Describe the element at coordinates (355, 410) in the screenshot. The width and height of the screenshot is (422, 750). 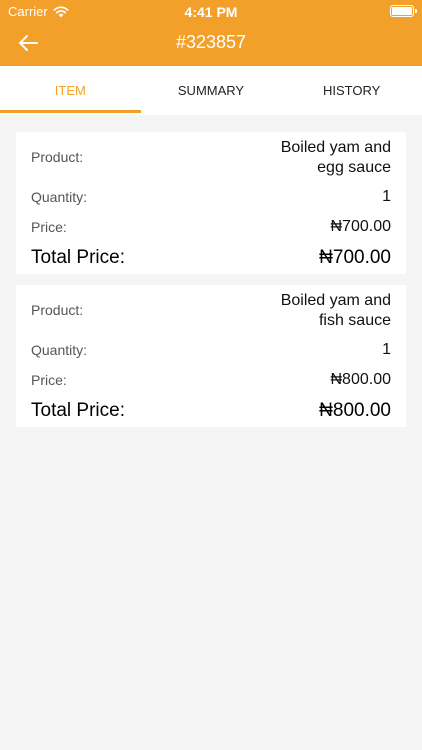
I see `total-price-value: ₦800.00` at that location.